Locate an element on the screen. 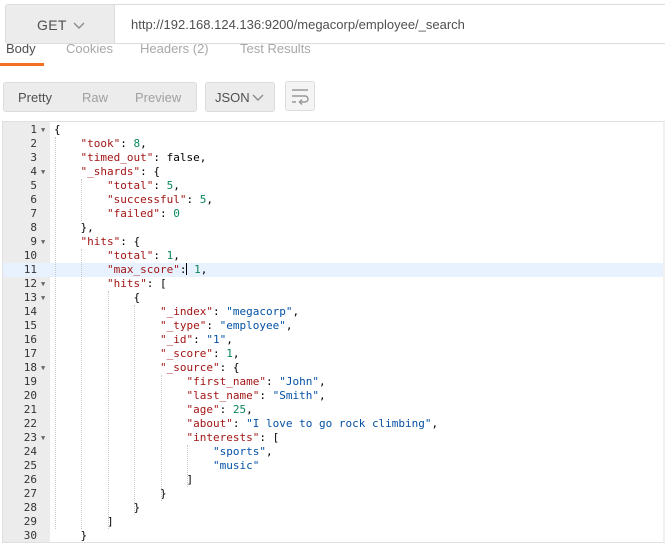 Image resolution: width=665 pixels, height=549 pixels. code-line: 23 ▼ "interests": [ is located at coordinates (333, 438).